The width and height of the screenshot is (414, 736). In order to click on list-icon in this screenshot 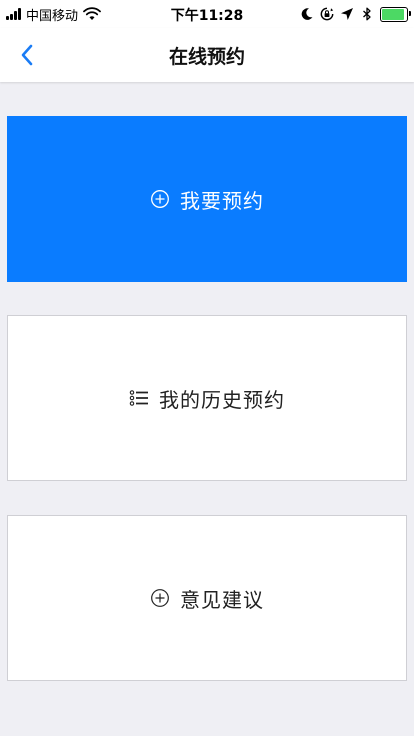, I will do `click(138, 398)`.